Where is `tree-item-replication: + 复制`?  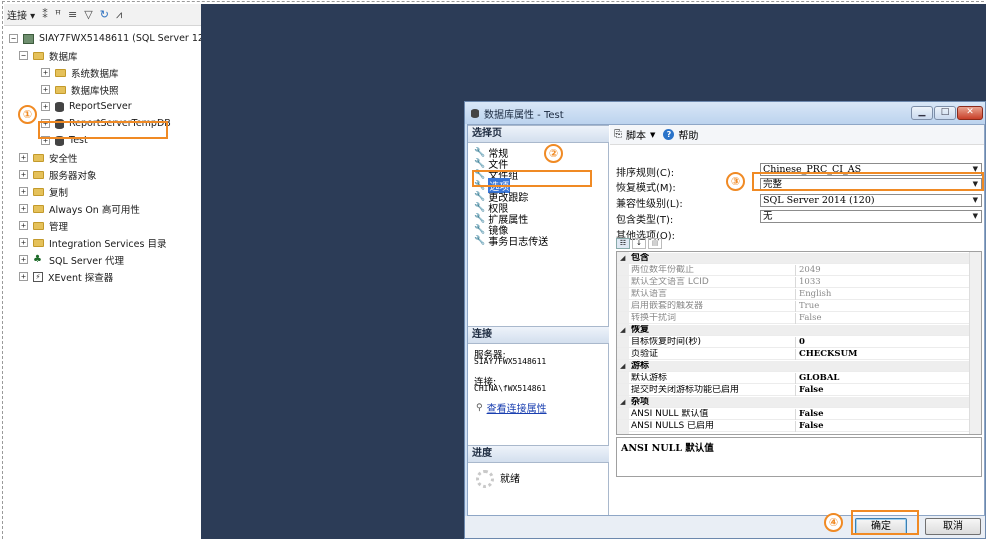 tree-item-replication: + 复制 is located at coordinates (43, 191).